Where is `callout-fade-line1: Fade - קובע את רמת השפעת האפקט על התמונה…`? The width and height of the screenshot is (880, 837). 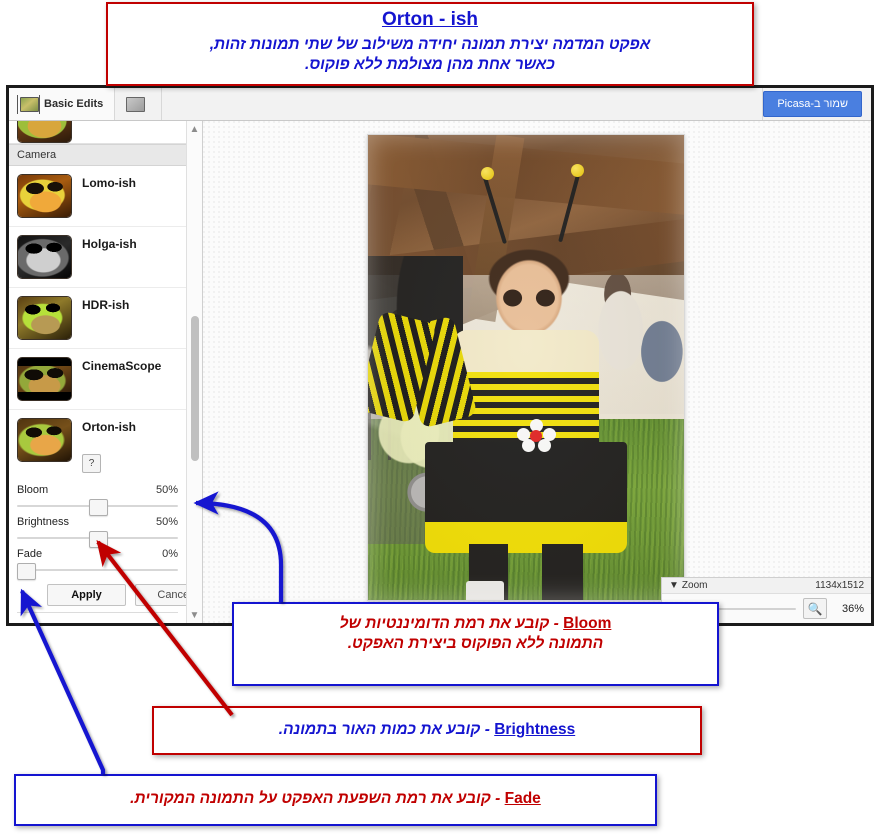 callout-fade-line1: Fade - קובע את רמת השפעת האפקט על התמונה… is located at coordinates (335, 798).